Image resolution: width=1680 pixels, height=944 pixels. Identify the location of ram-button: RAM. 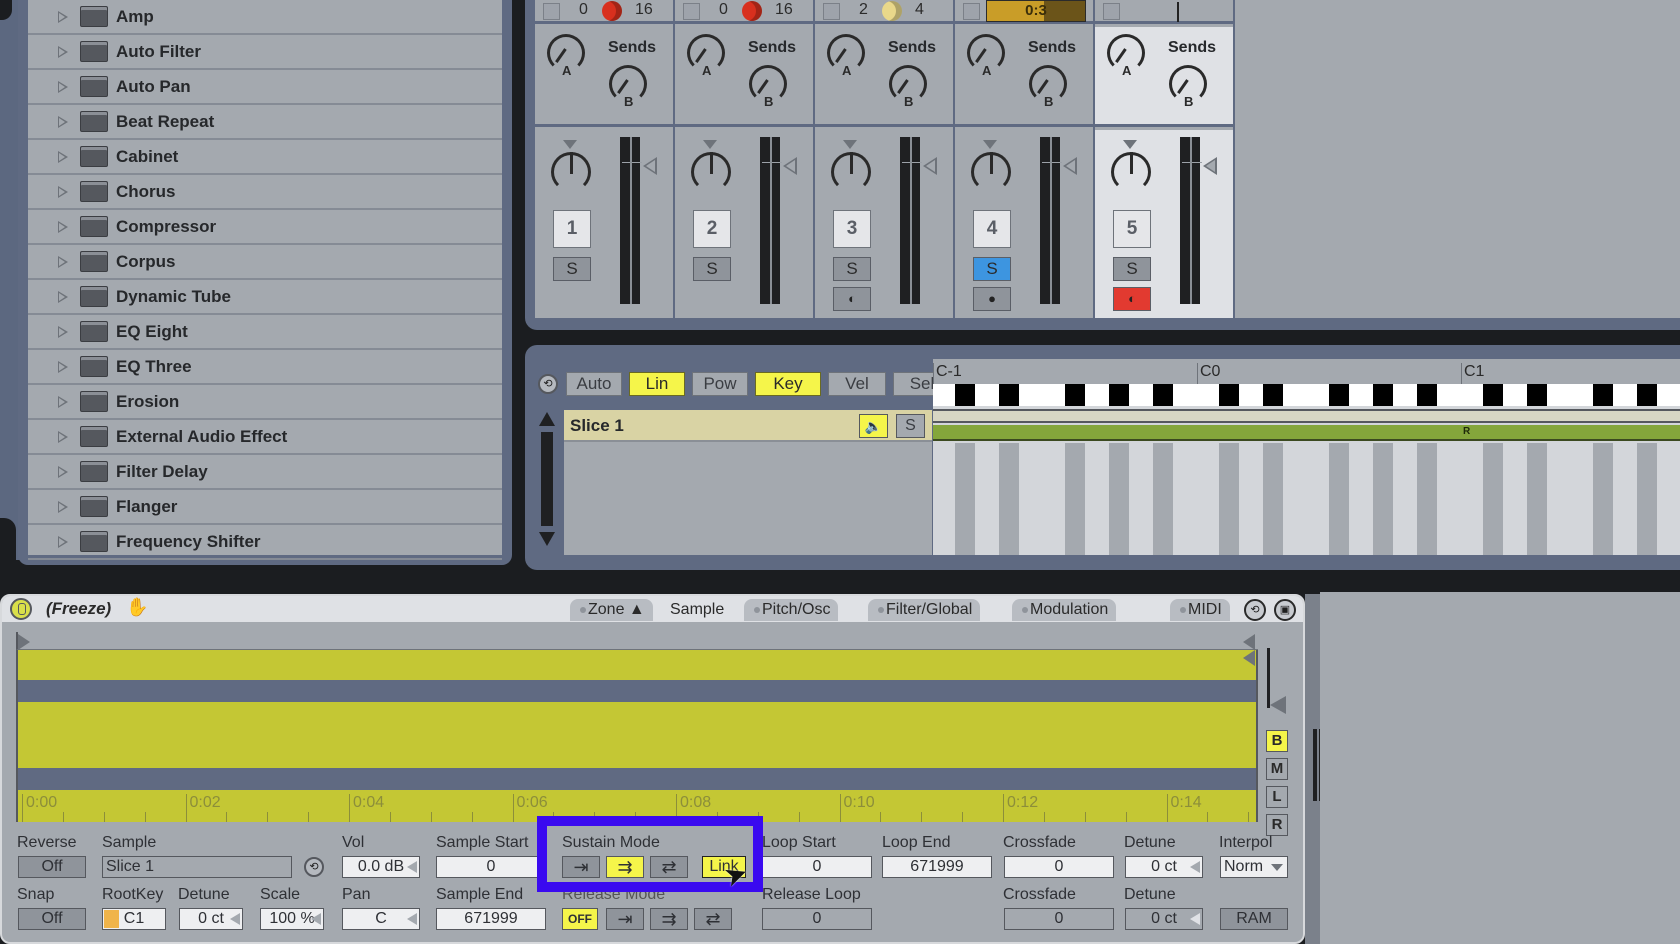
(1254, 919).